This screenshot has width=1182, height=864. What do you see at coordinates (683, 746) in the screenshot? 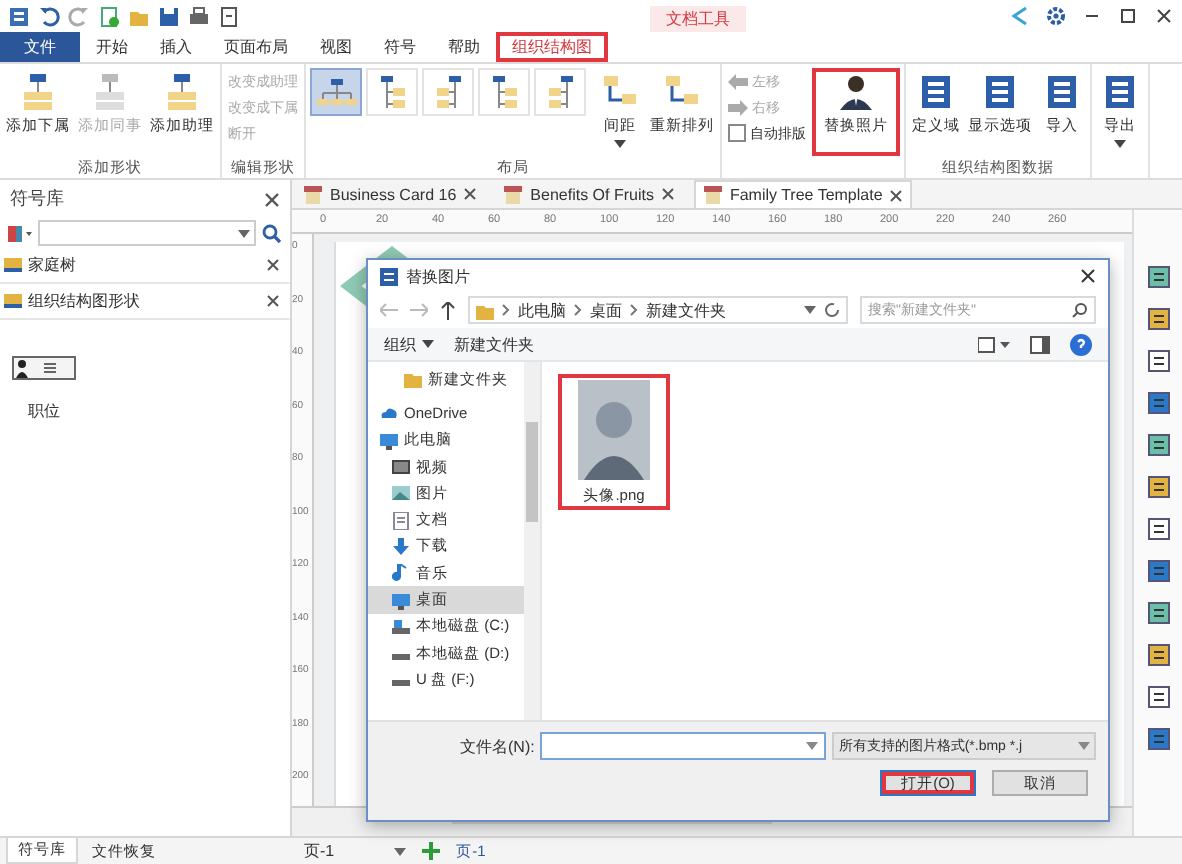
I see `filename-field` at bounding box center [683, 746].